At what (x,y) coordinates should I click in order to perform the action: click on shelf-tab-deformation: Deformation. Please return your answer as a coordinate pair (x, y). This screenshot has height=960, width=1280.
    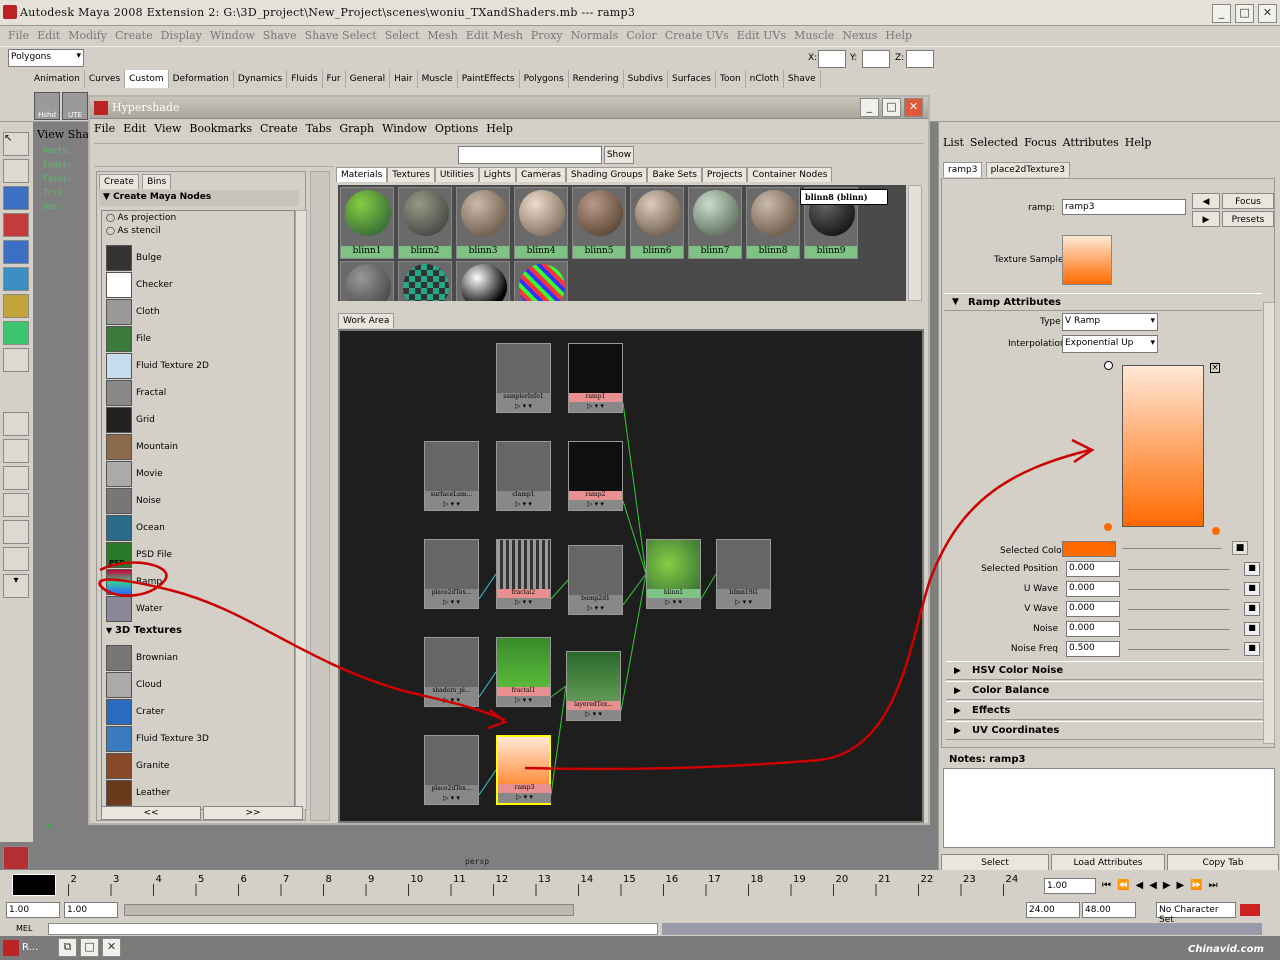
    Looking at the image, I should click on (201, 79).